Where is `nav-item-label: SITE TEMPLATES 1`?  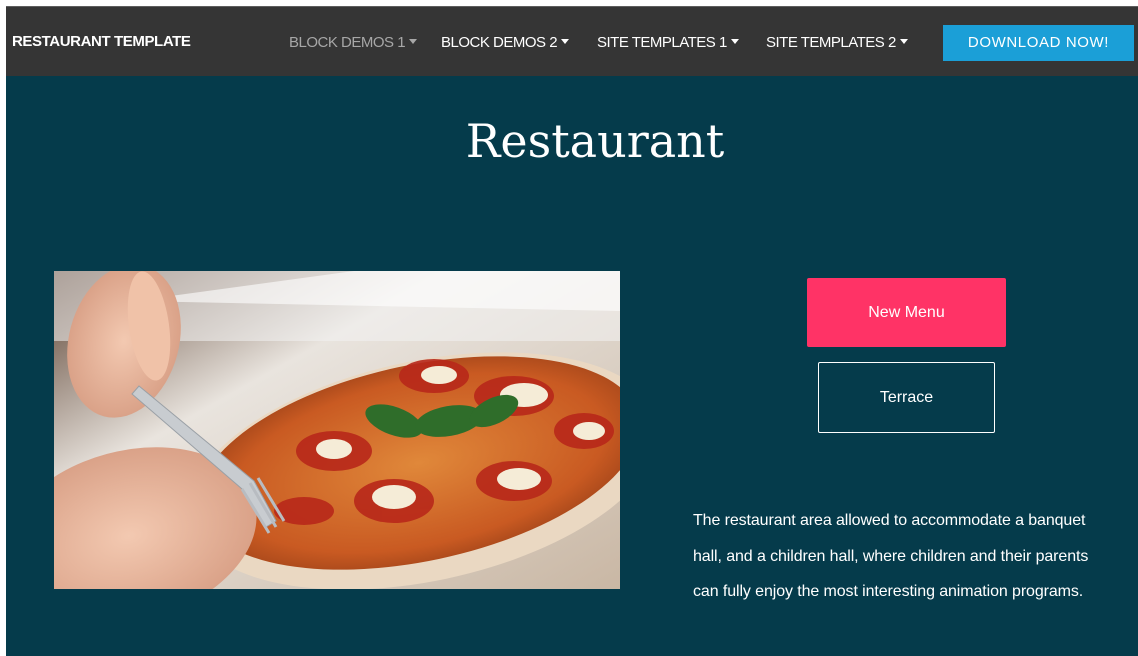 nav-item-label: SITE TEMPLATES 1 is located at coordinates (662, 42).